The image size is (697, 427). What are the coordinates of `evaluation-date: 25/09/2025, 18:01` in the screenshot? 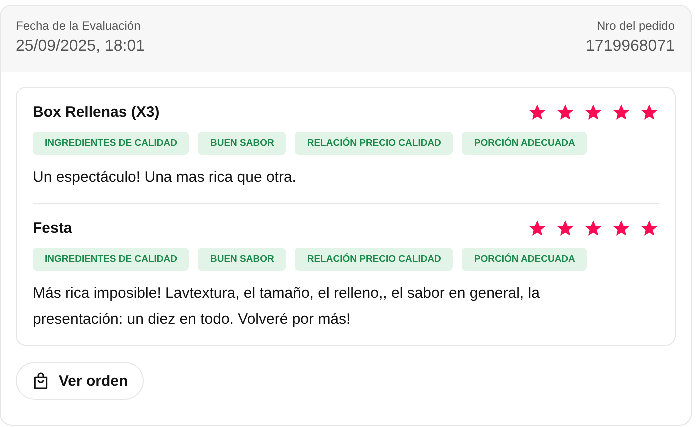 It's located at (81, 47).